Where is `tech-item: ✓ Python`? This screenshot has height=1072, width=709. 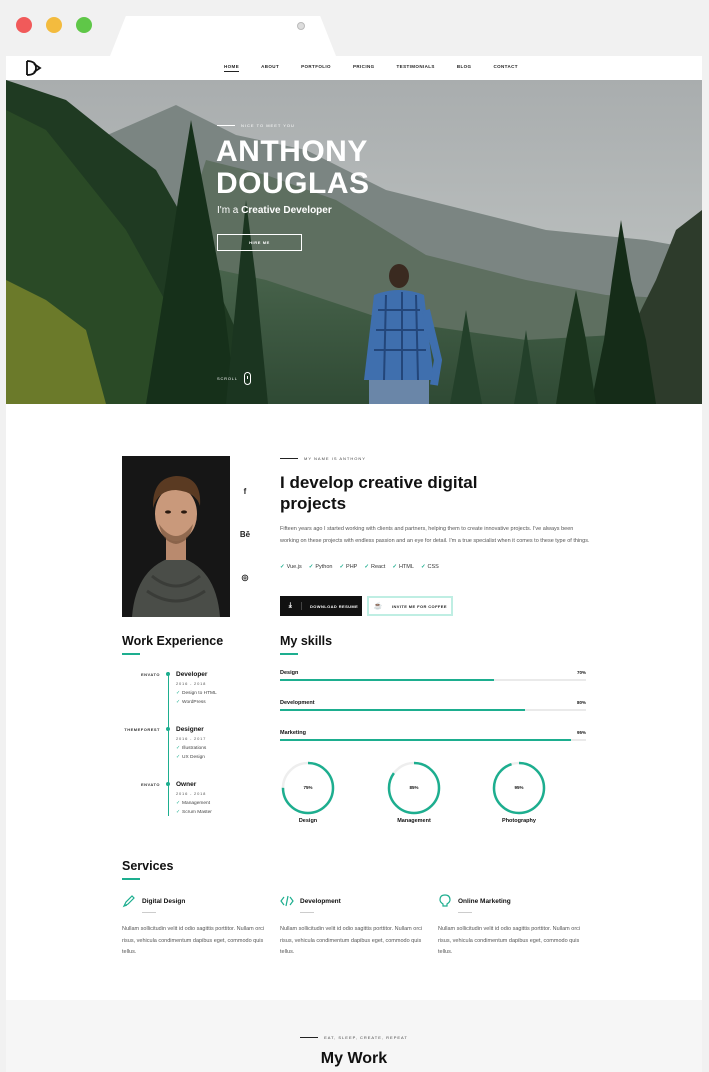 tech-item: ✓ Python is located at coordinates (321, 567).